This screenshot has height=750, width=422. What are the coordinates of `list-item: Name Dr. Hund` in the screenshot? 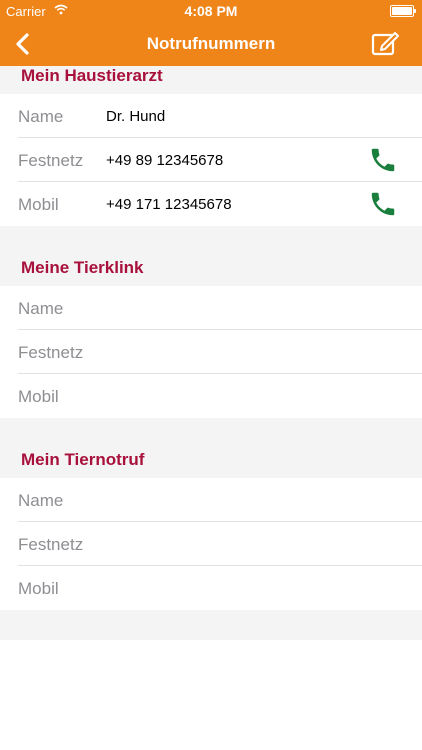 It's located at (211, 116).